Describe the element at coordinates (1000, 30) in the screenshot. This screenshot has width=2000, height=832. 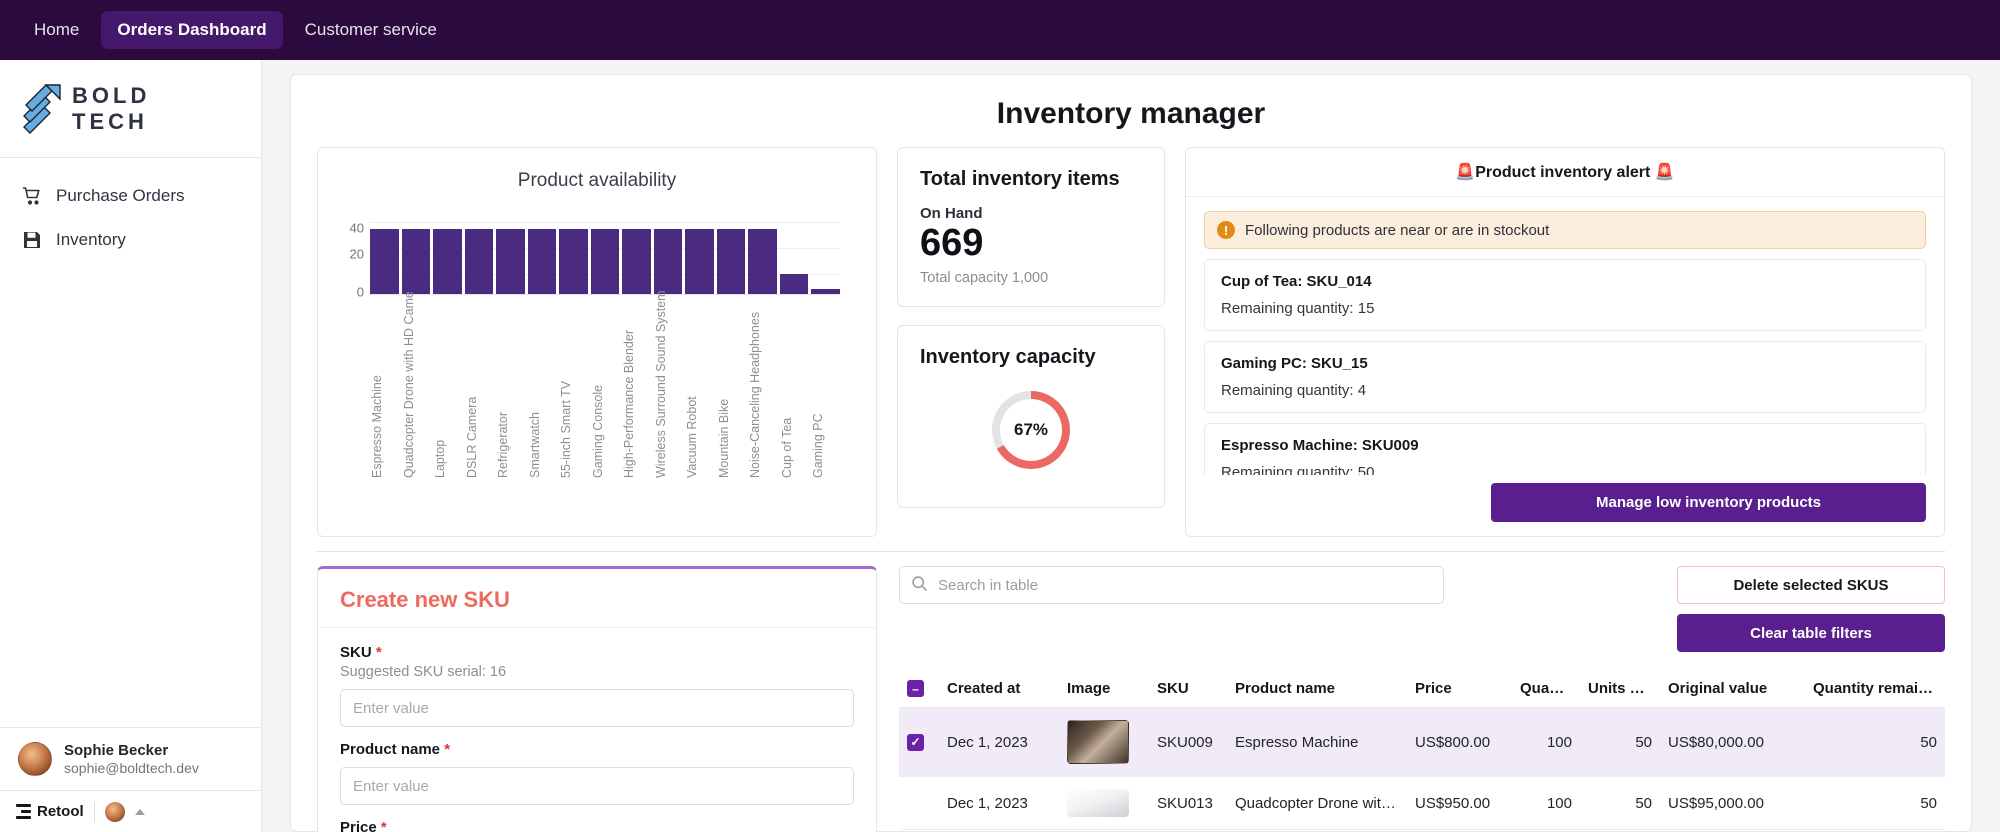
I see `top-navigation: Home Orders Dashboard Customer service` at that location.